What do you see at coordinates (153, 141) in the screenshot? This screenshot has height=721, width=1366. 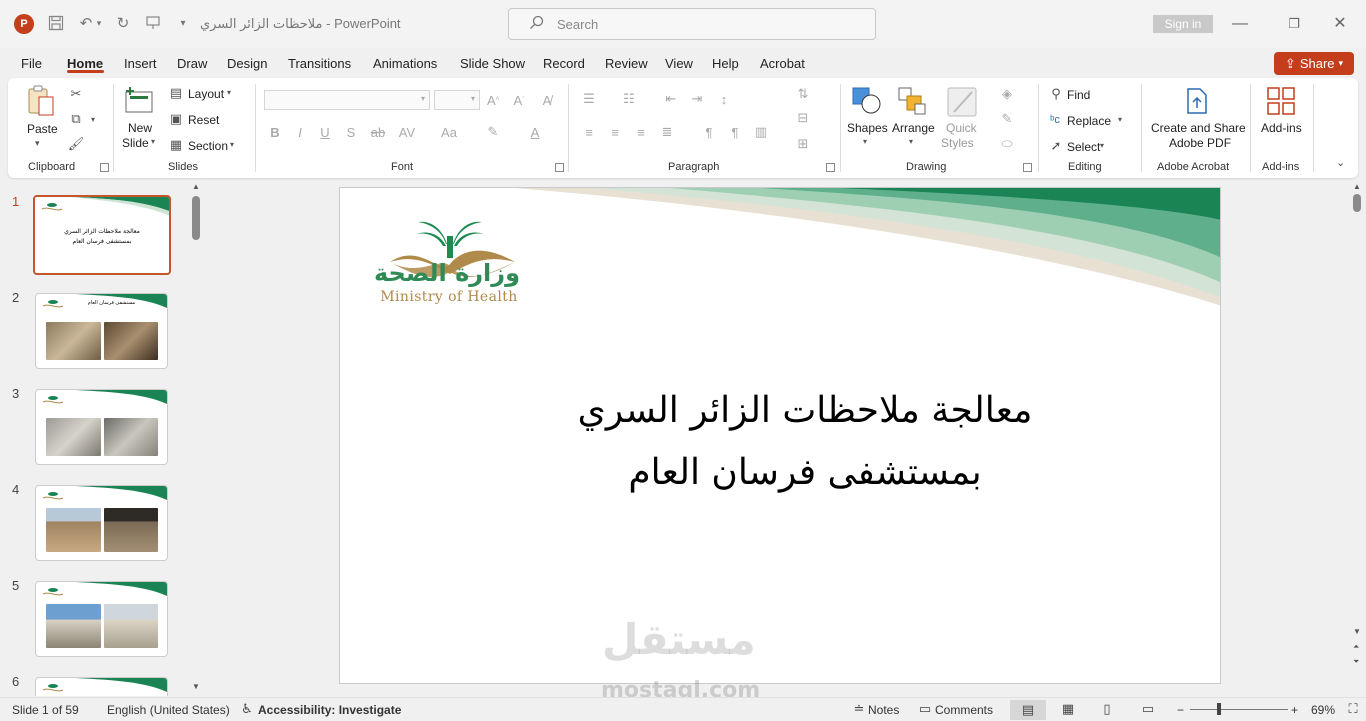 I see `new-slide-dropdown-icon: ▾` at bounding box center [153, 141].